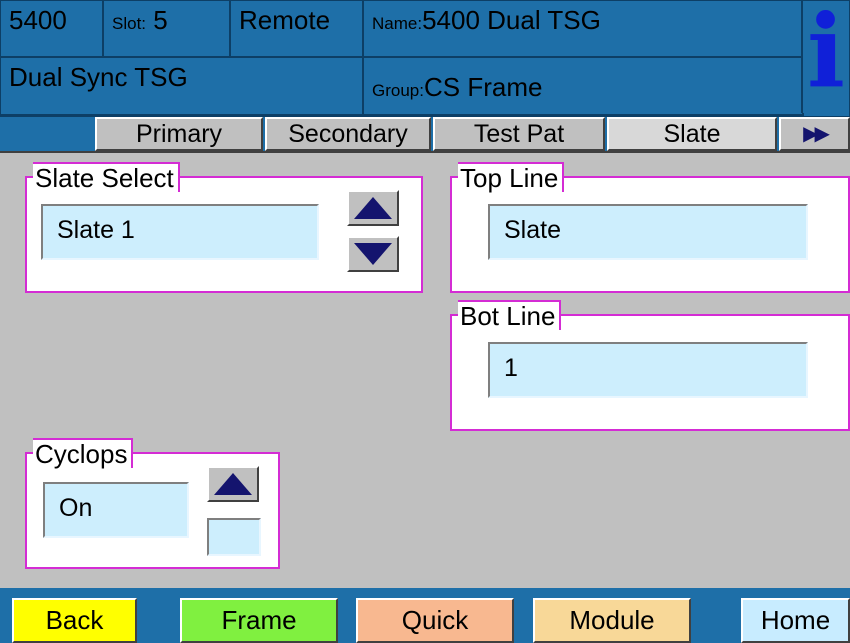  I want to click on bot-line-group: Bot Line 1, so click(650, 365).